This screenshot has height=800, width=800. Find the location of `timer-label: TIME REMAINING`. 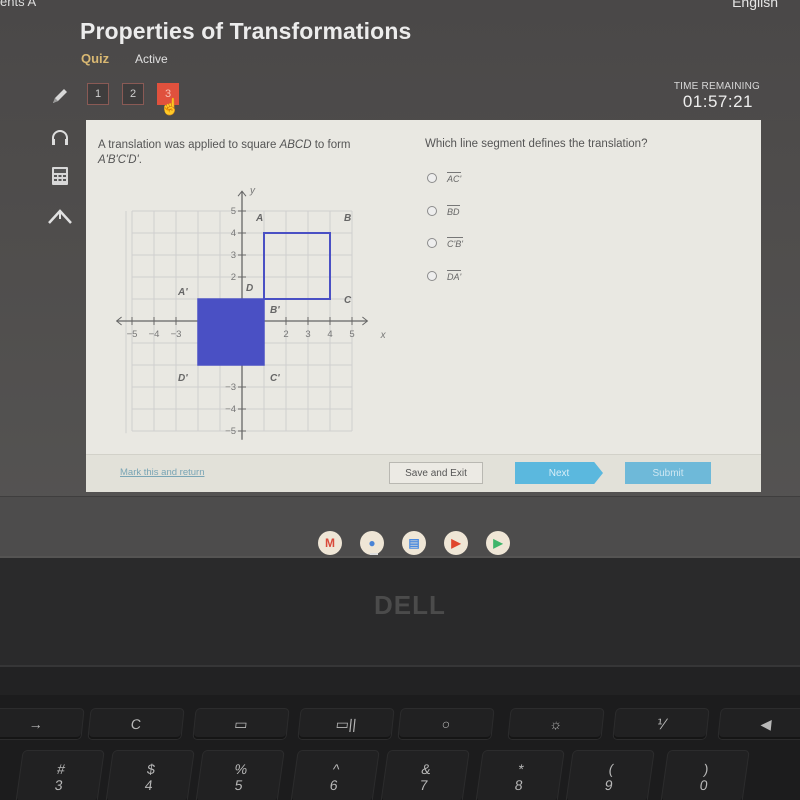

timer-label: TIME REMAINING is located at coordinates (716, 86).